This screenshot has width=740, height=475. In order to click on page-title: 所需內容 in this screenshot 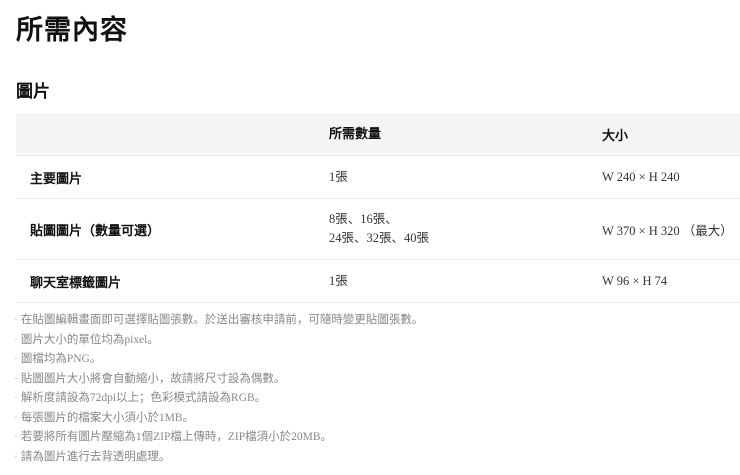, I will do `click(72, 30)`.